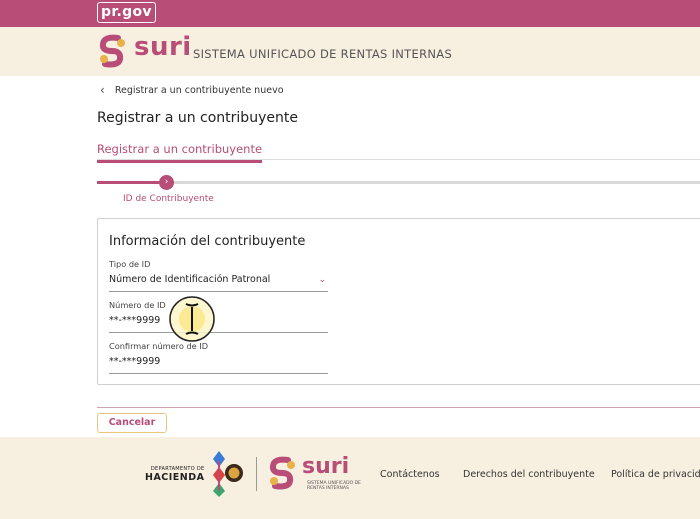 The width and height of the screenshot is (700, 519). What do you see at coordinates (655, 474) in the screenshot?
I see `footer-link-privacidad: Política de privacidad` at bounding box center [655, 474].